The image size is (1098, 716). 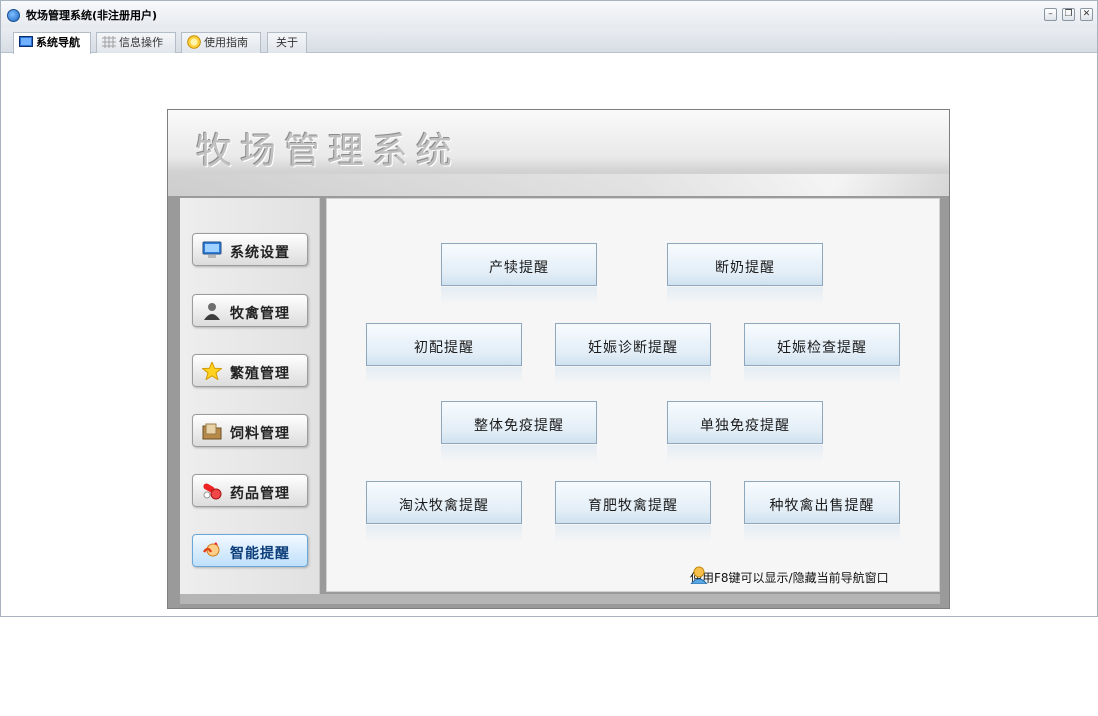 What do you see at coordinates (633, 512) in the screenshot?
I see `fattening-reminder-button: 育肥牧禽提醒` at bounding box center [633, 512].